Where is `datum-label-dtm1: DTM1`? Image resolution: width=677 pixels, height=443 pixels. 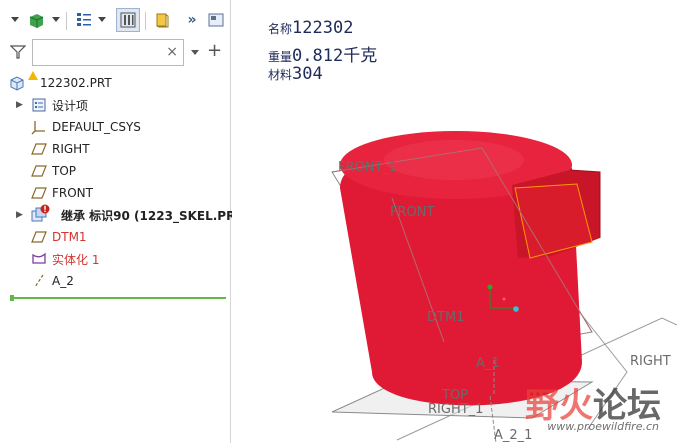
datum-label-dtm1: DTM1 is located at coordinates (445, 317).